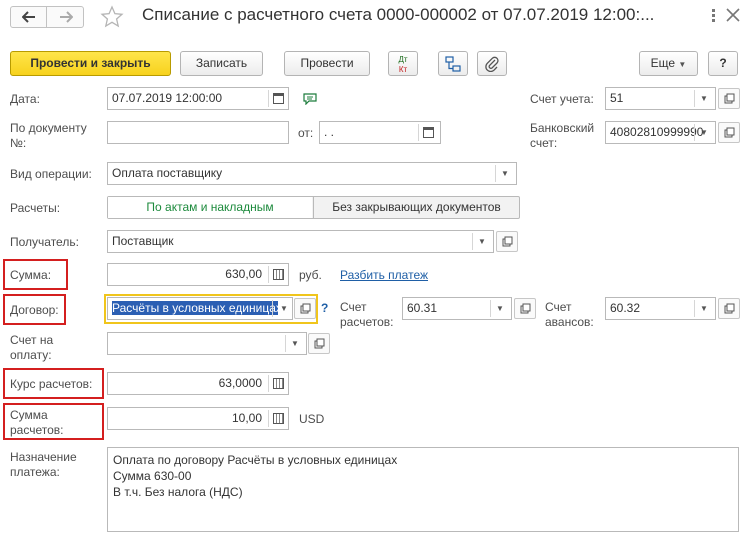  I want to click on operation-type-label: Вид операции:, so click(51, 174).